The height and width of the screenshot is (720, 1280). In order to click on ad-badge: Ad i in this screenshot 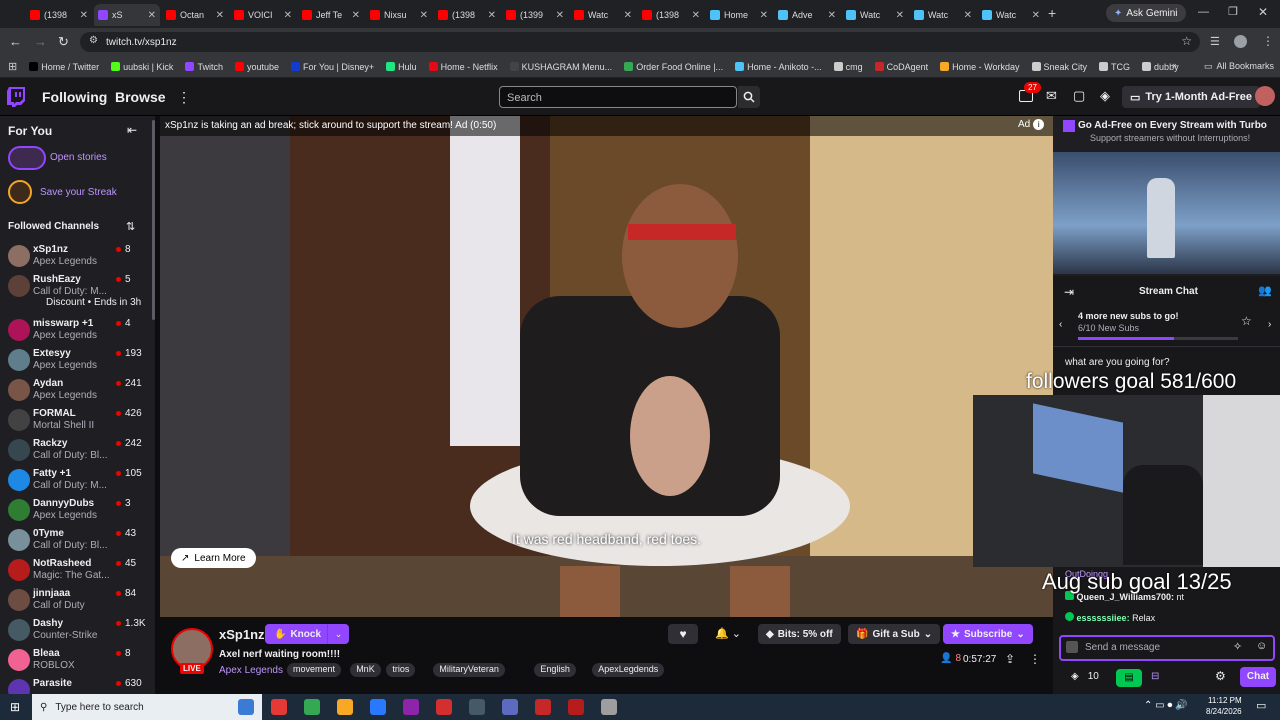, I will do `click(1031, 124)`.